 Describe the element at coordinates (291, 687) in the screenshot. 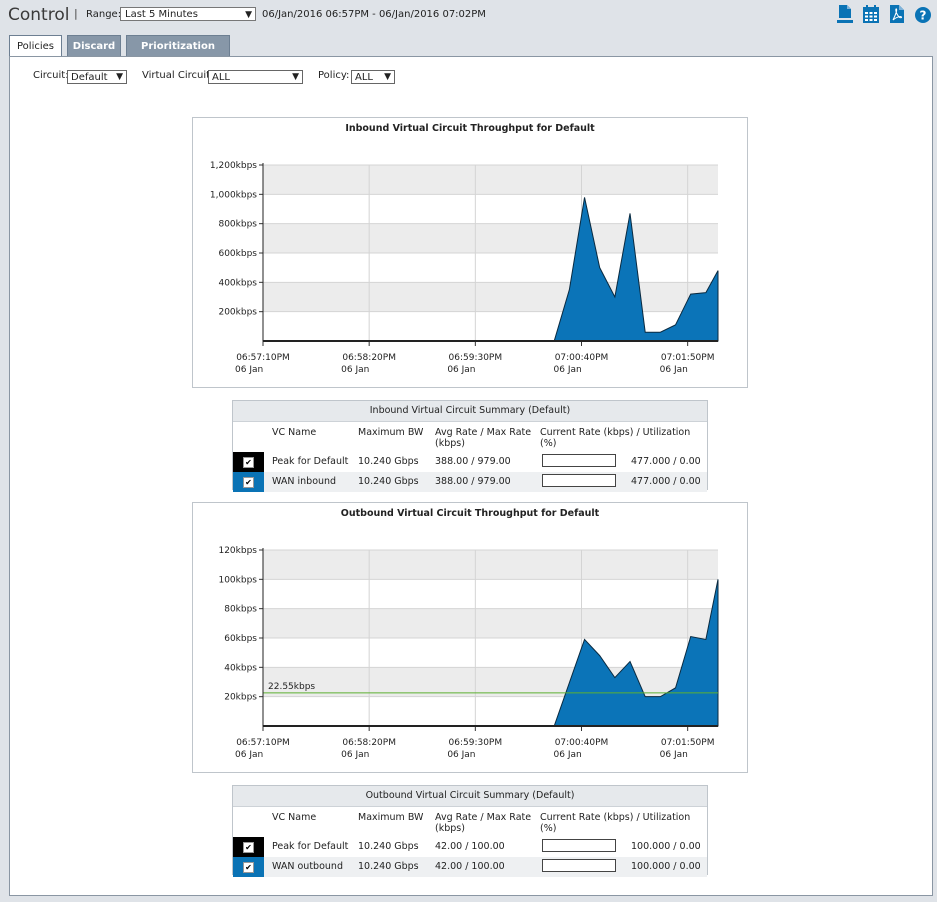

I see `threshold-label: 22.55kbps` at that location.